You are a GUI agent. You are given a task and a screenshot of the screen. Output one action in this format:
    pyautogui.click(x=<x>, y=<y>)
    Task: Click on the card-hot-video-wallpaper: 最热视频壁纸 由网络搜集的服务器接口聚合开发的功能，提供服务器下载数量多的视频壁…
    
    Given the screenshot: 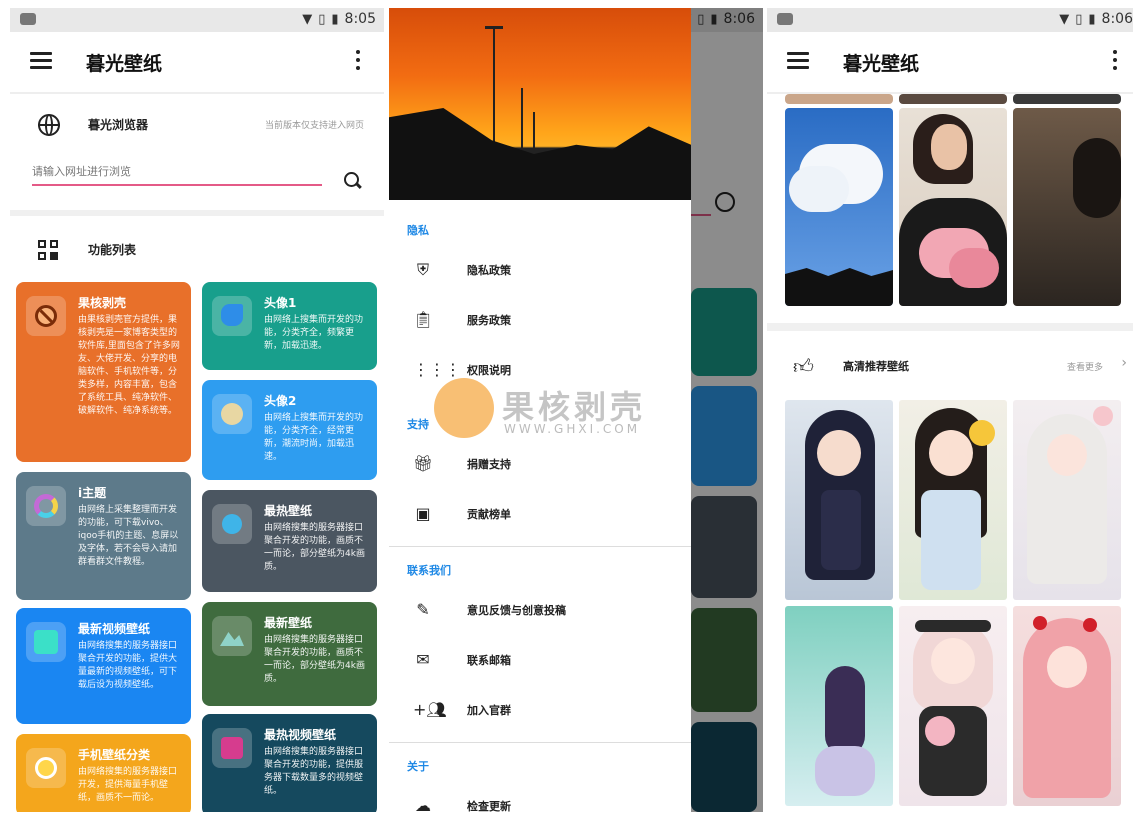 What is the action you would take?
    pyautogui.click(x=289, y=763)
    